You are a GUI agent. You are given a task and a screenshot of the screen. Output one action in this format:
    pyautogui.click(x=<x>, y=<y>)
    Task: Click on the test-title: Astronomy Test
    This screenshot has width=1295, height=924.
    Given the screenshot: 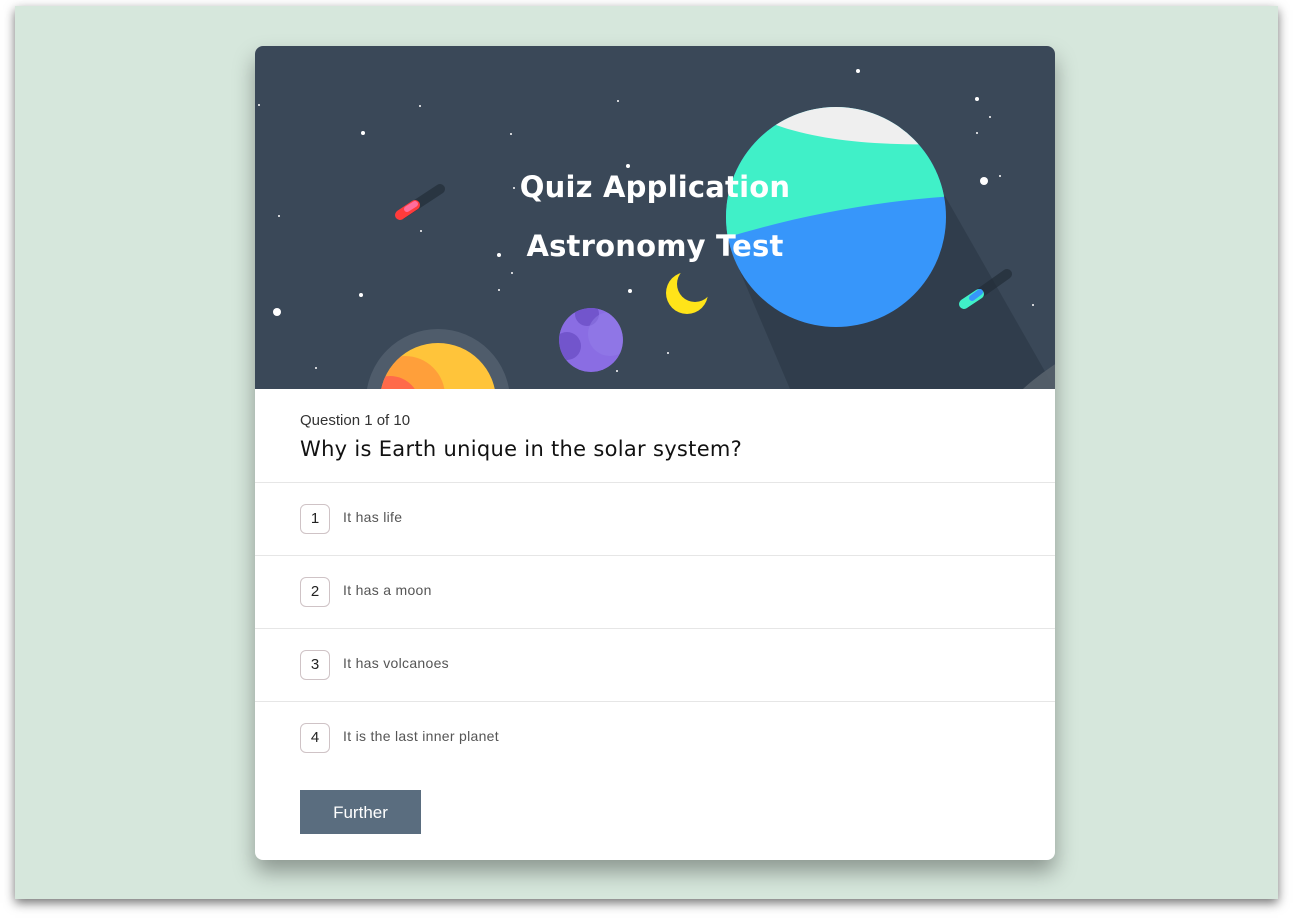 What is the action you would take?
    pyautogui.click(x=655, y=246)
    